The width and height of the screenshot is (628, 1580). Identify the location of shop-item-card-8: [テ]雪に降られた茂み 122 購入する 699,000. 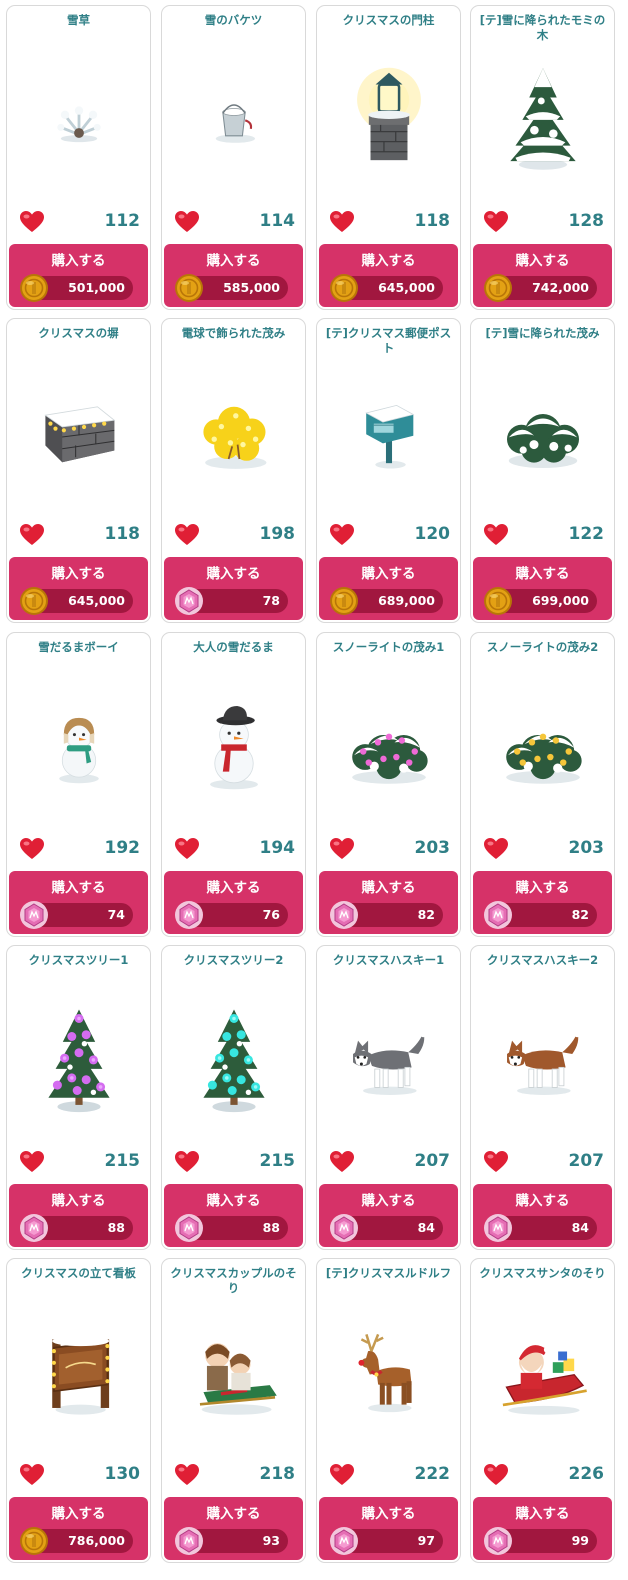
(542, 470).